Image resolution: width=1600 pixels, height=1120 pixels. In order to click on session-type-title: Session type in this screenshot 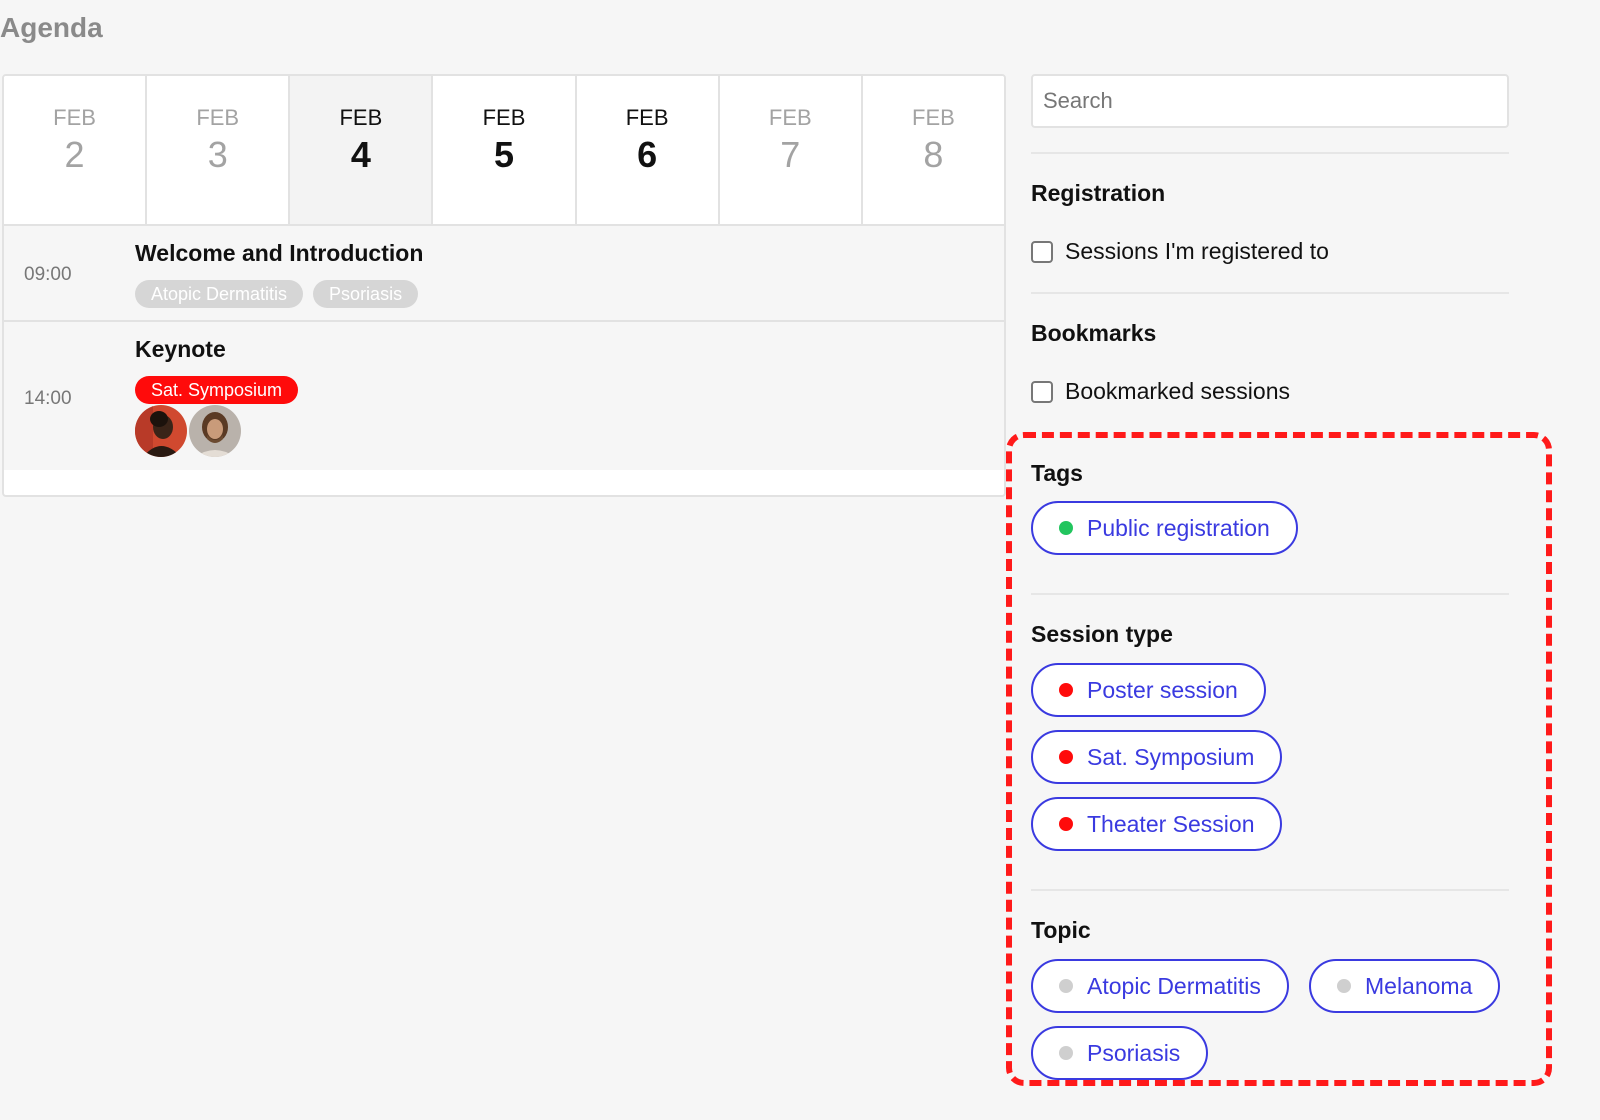, I will do `click(1102, 634)`.